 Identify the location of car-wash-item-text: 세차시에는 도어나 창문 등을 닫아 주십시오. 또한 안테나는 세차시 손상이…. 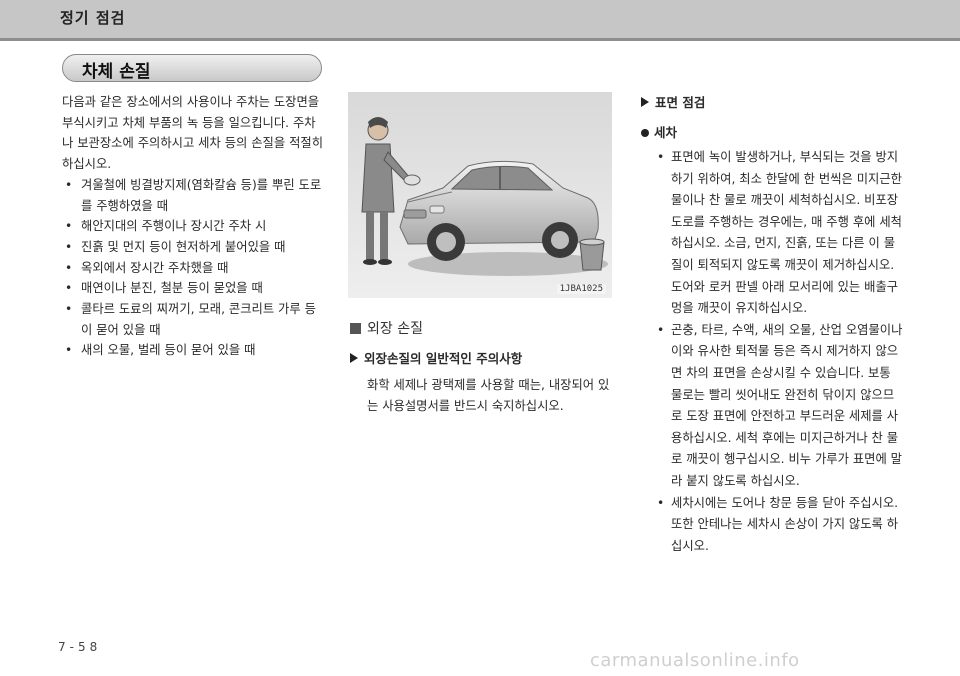
(785, 524).